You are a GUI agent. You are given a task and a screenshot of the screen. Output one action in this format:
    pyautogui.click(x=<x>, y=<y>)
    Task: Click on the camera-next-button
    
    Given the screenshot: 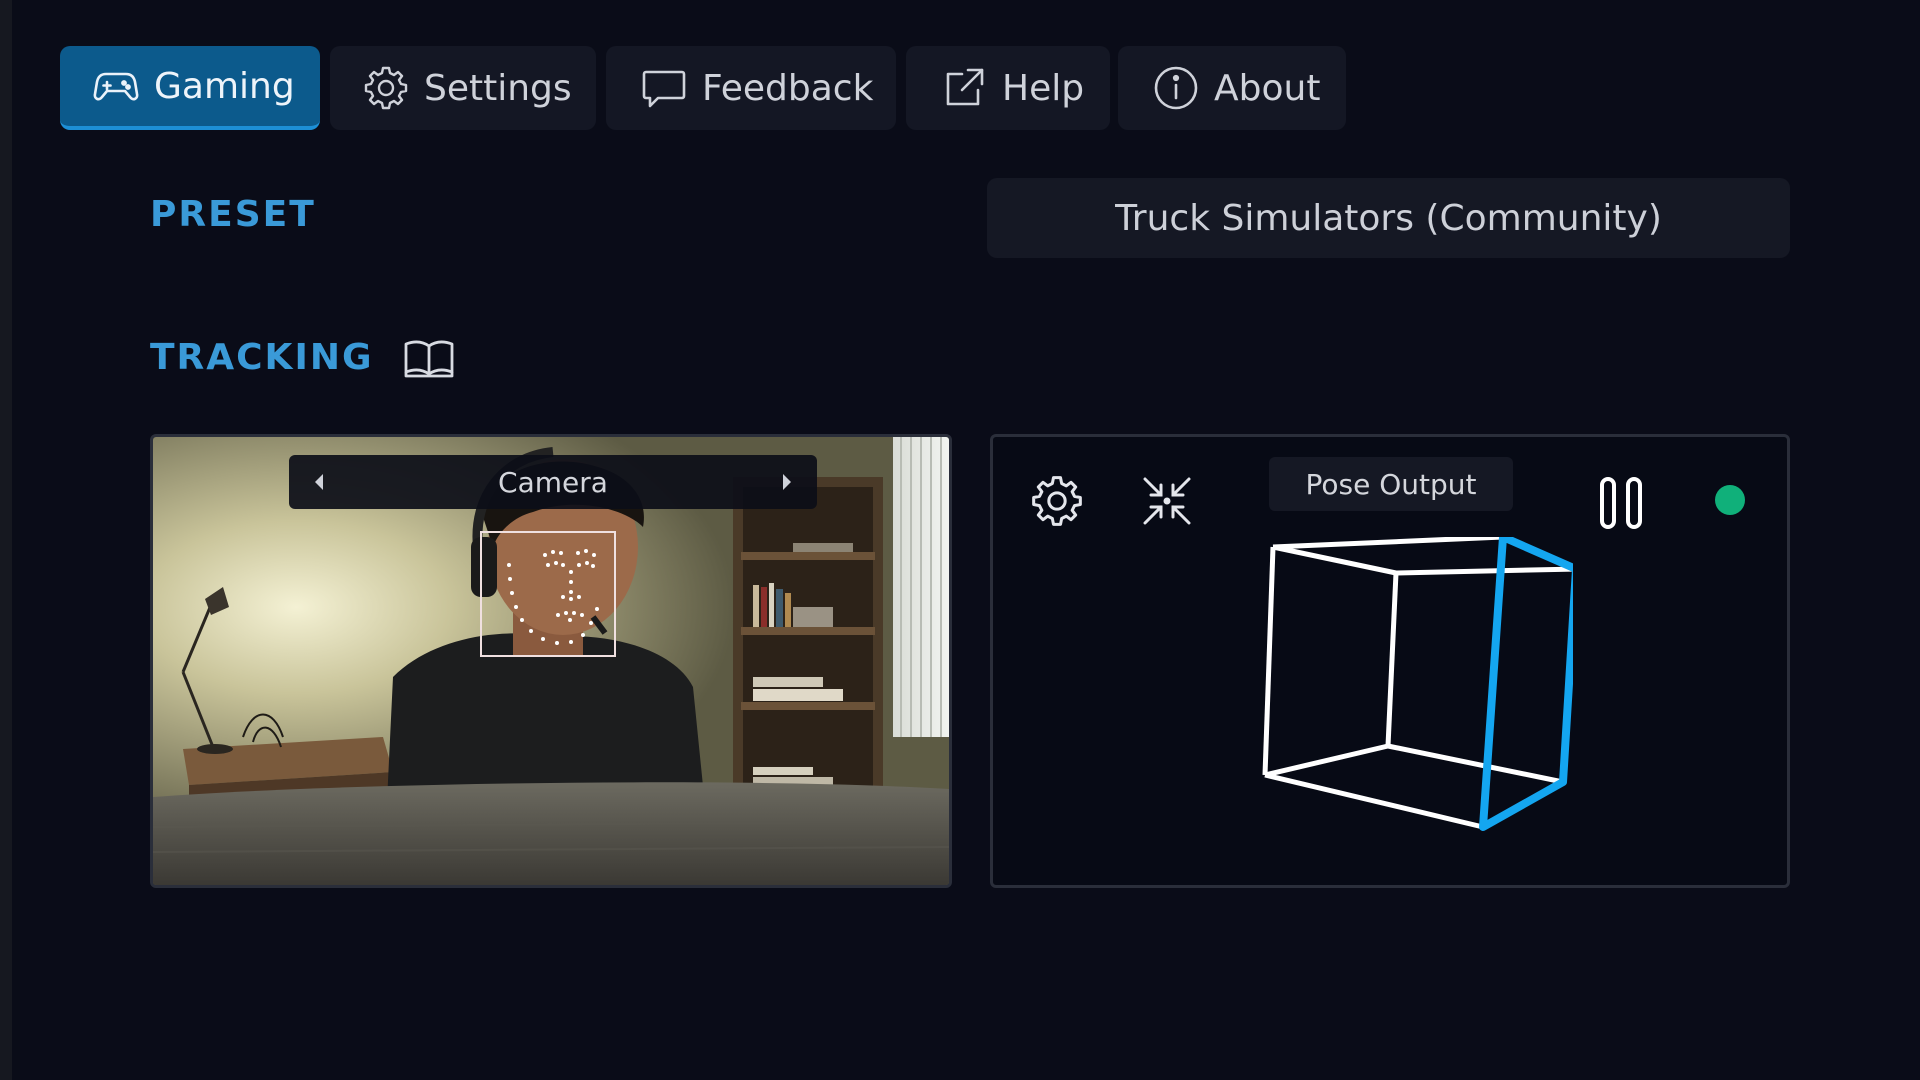 What is the action you would take?
    pyautogui.click(x=787, y=482)
    